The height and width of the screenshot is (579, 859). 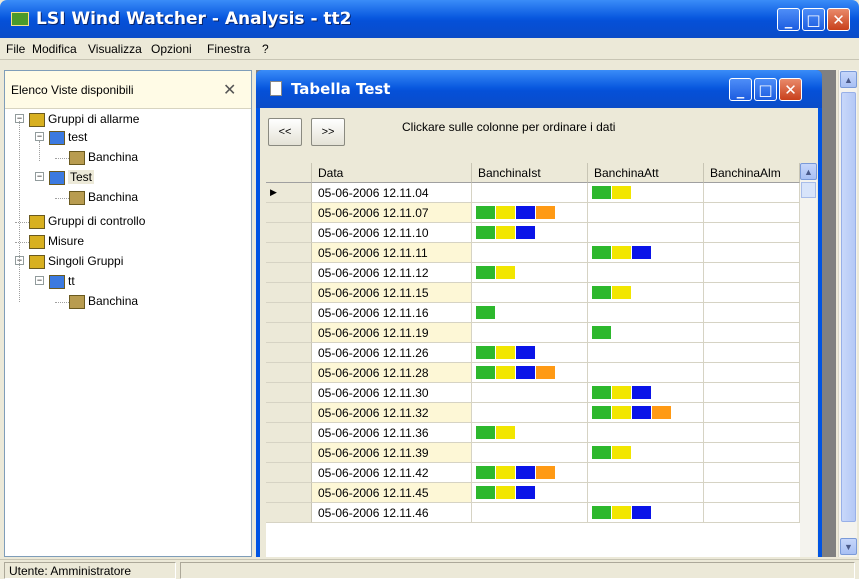 What do you see at coordinates (392, 393) in the screenshot?
I see `cell-date: 05-06-2006 12.11.30` at bounding box center [392, 393].